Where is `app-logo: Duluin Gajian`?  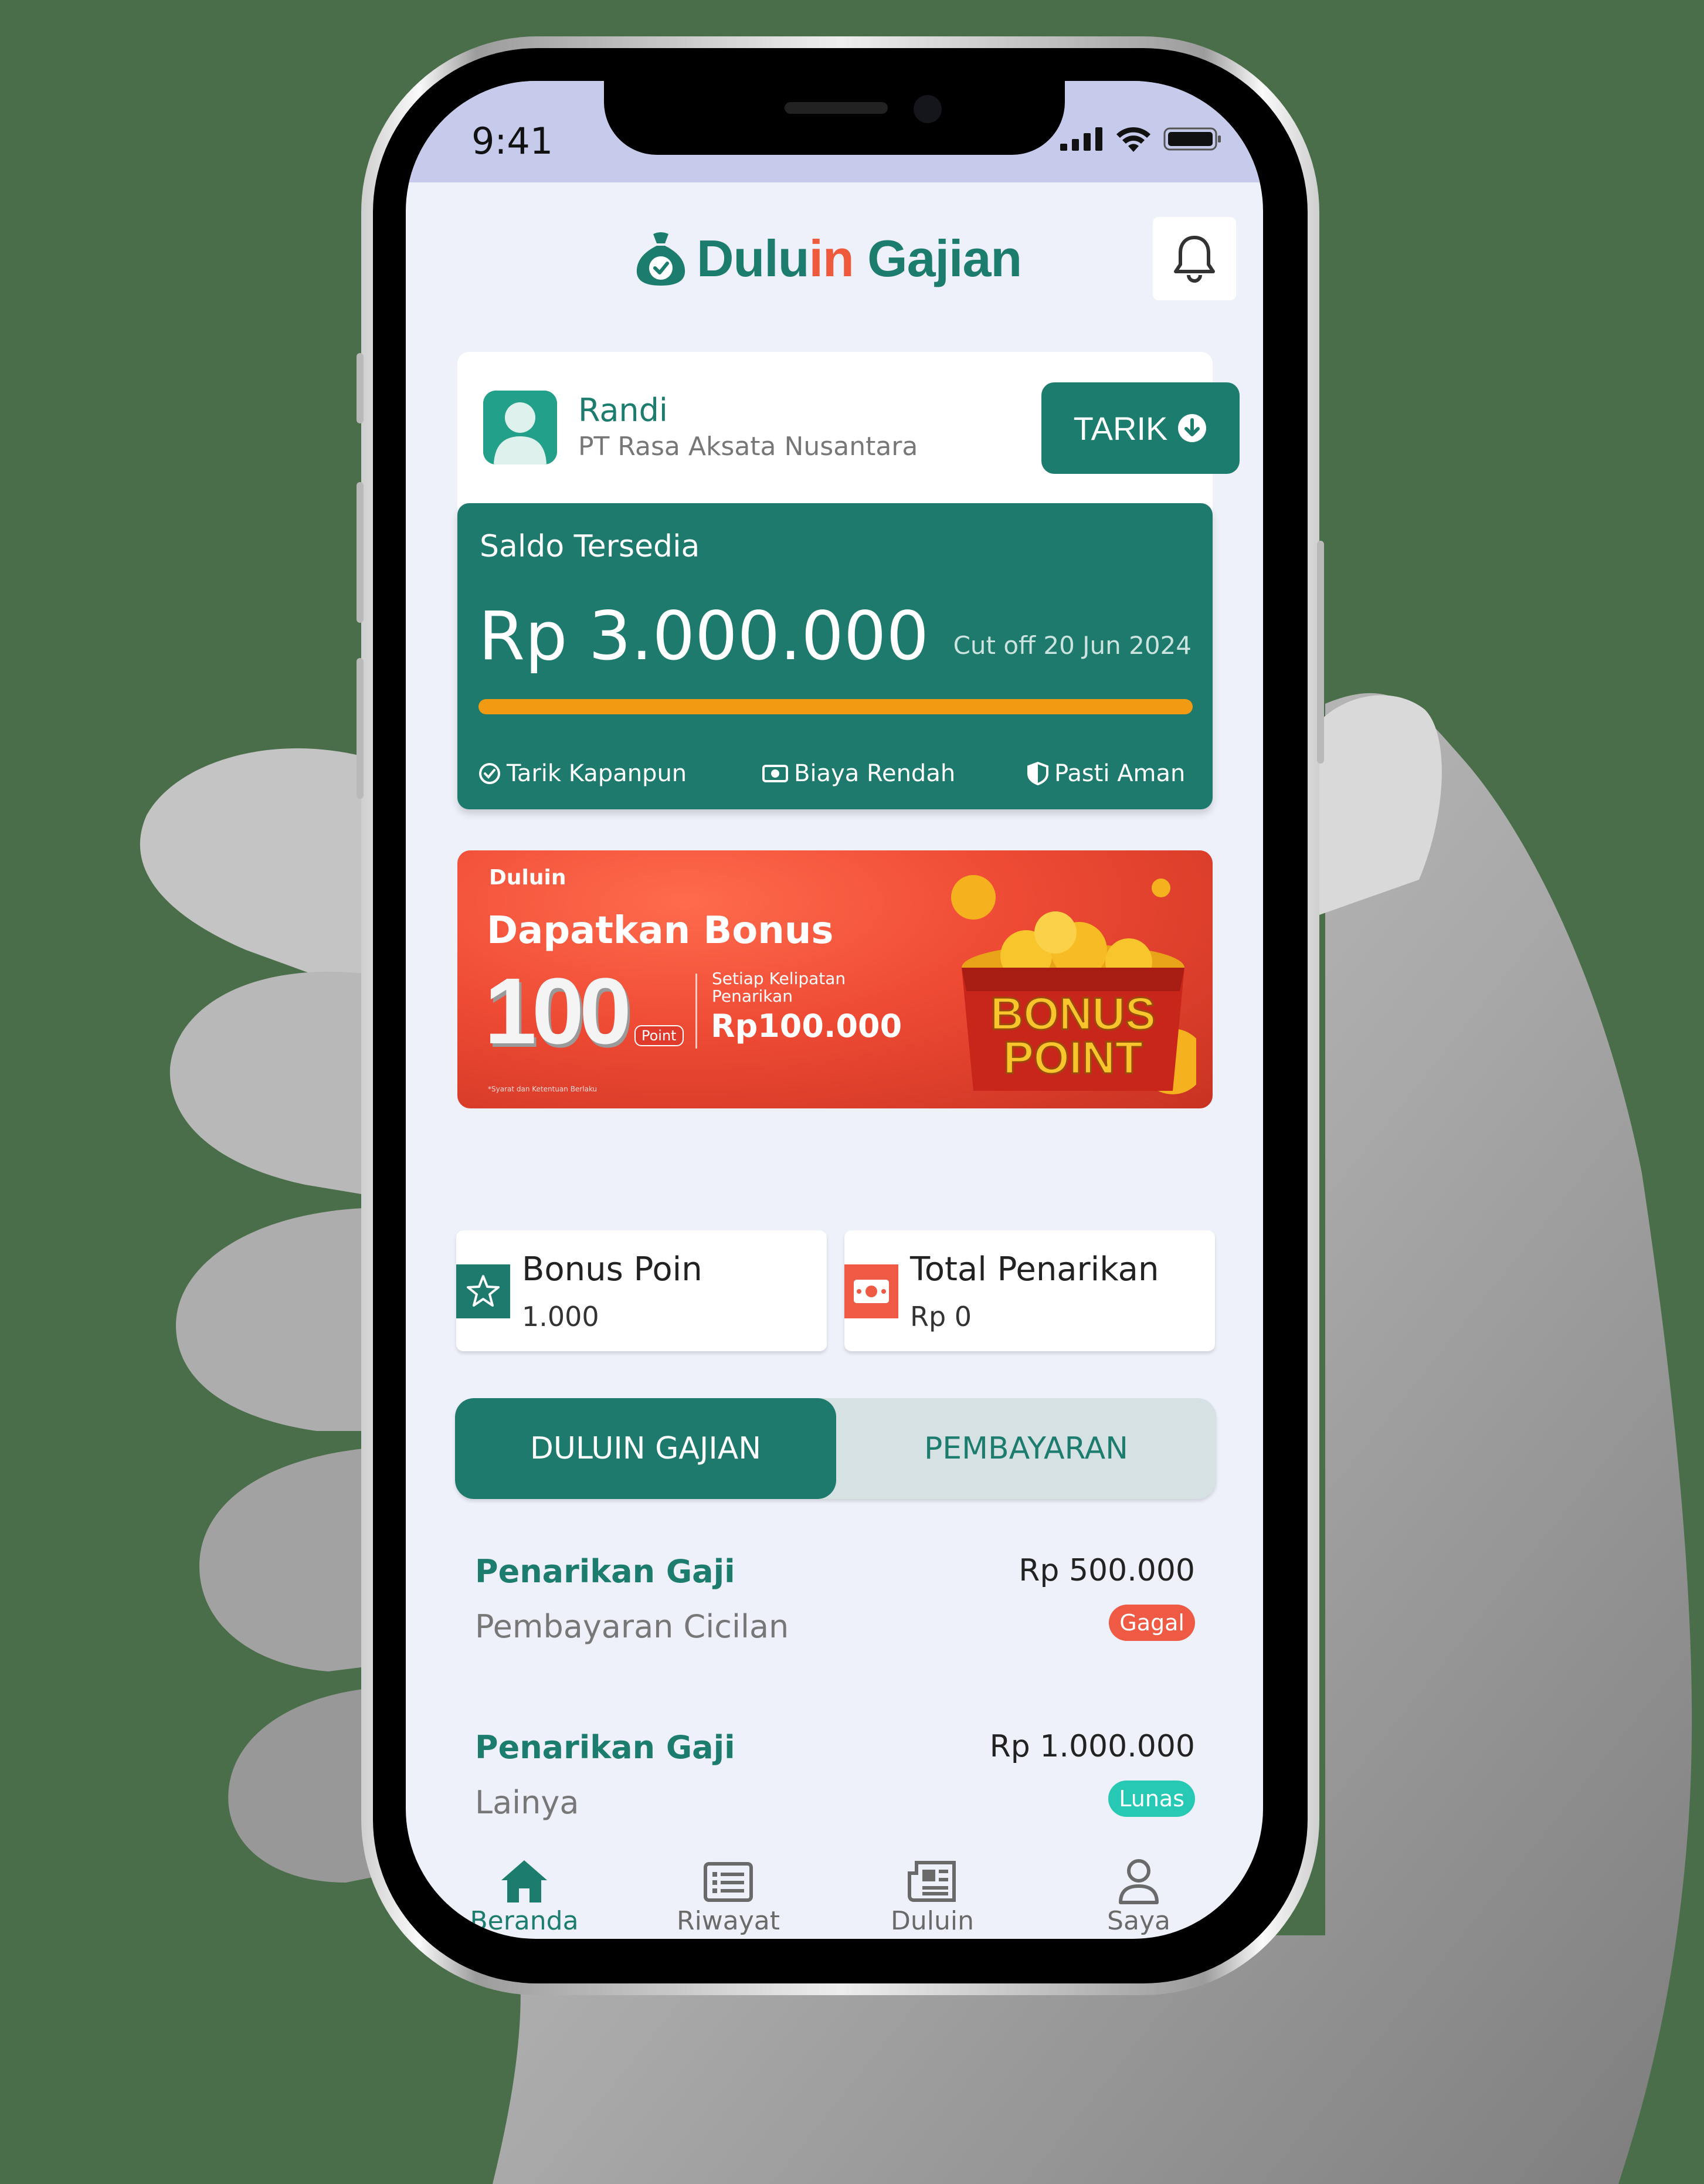 app-logo: Duluin Gajian is located at coordinates (829, 258).